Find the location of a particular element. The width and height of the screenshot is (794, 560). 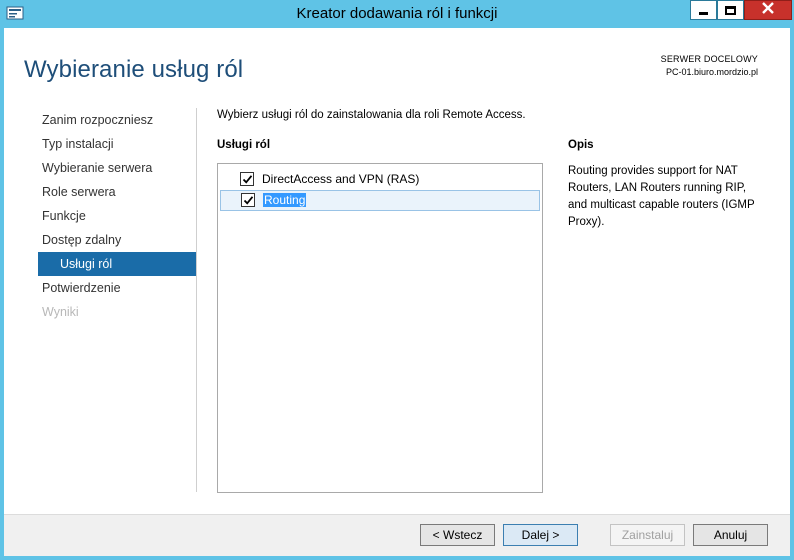

close-button is located at coordinates (768, 10).